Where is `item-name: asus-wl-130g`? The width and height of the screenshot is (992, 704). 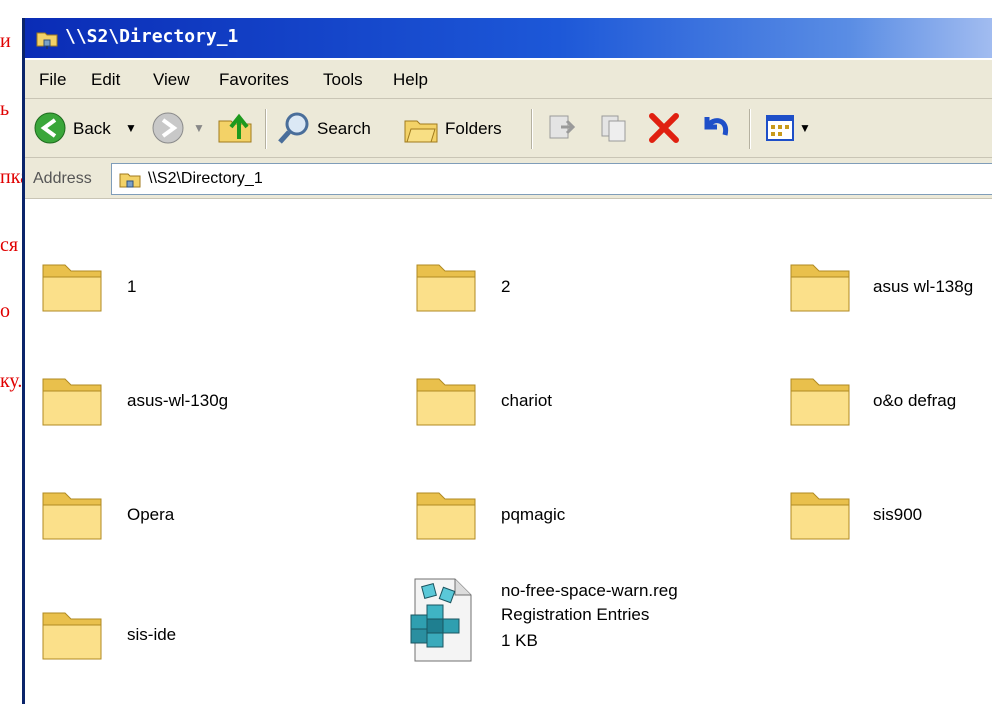 item-name: asus-wl-130g is located at coordinates (178, 400).